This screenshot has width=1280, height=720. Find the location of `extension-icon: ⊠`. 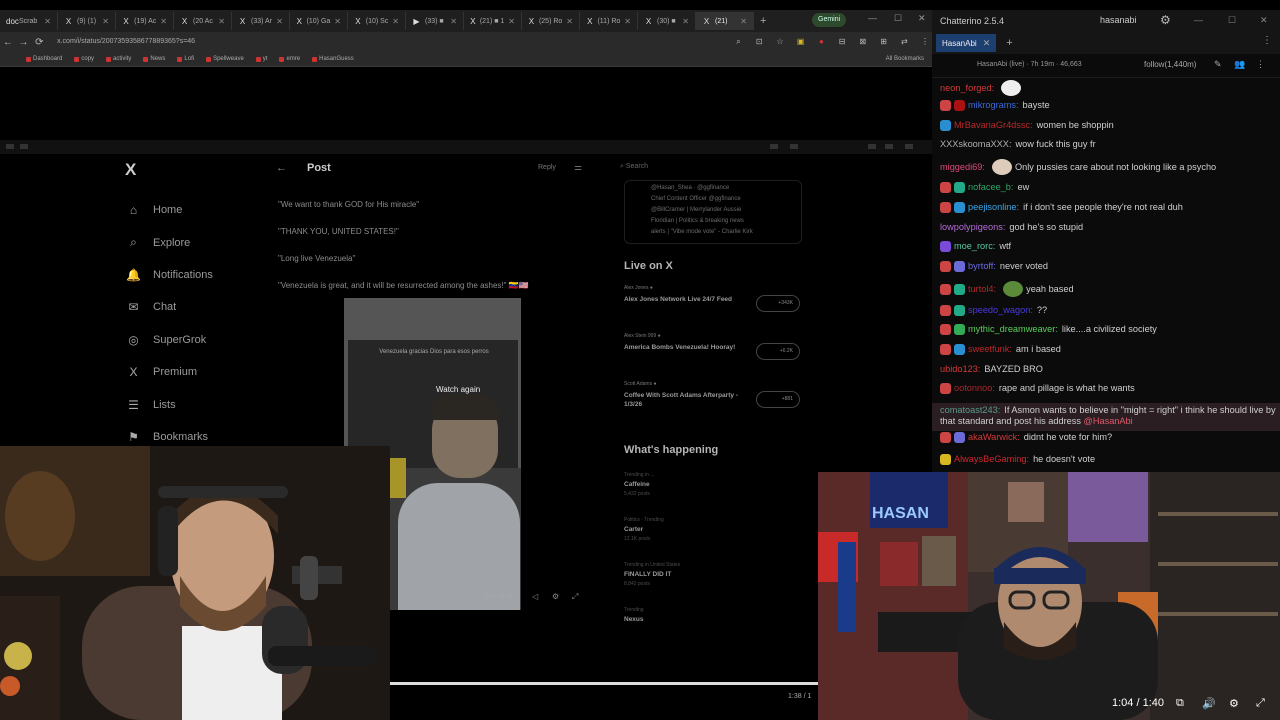

extension-icon: ⊠ is located at coordinates (863, 42).